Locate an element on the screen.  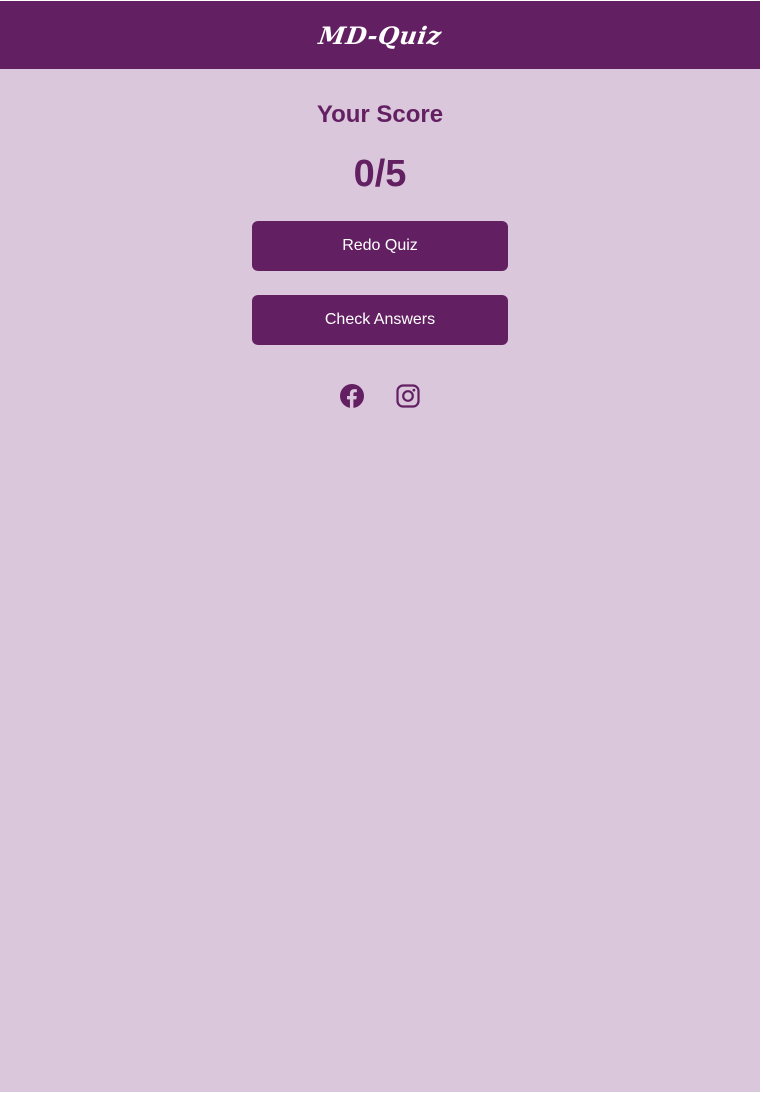
instagram-icon is located at coordinates (408, 396).